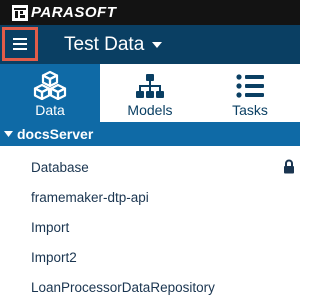  What do you see at coordinates (150, 167) in the screenshot?
I see `list-item: Database` at bounding box center [150, 167].